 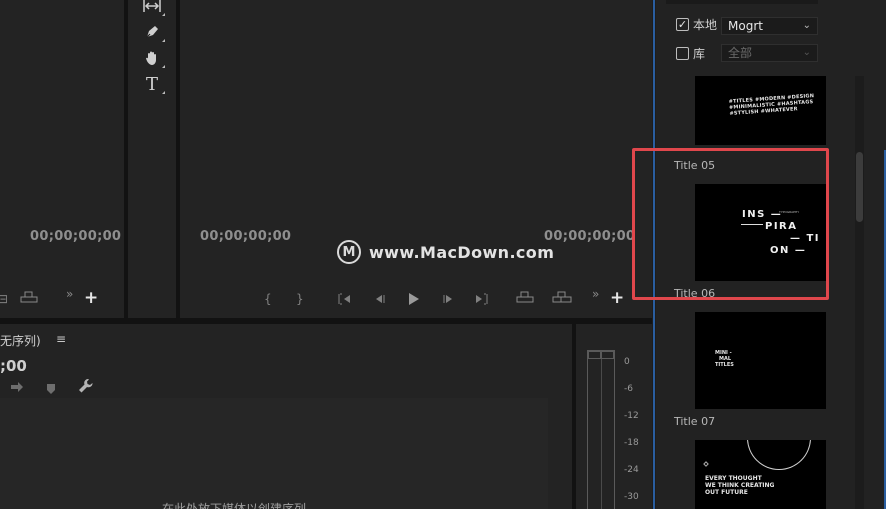 I want to click on track-select-icon, so click(x=153, y=8).